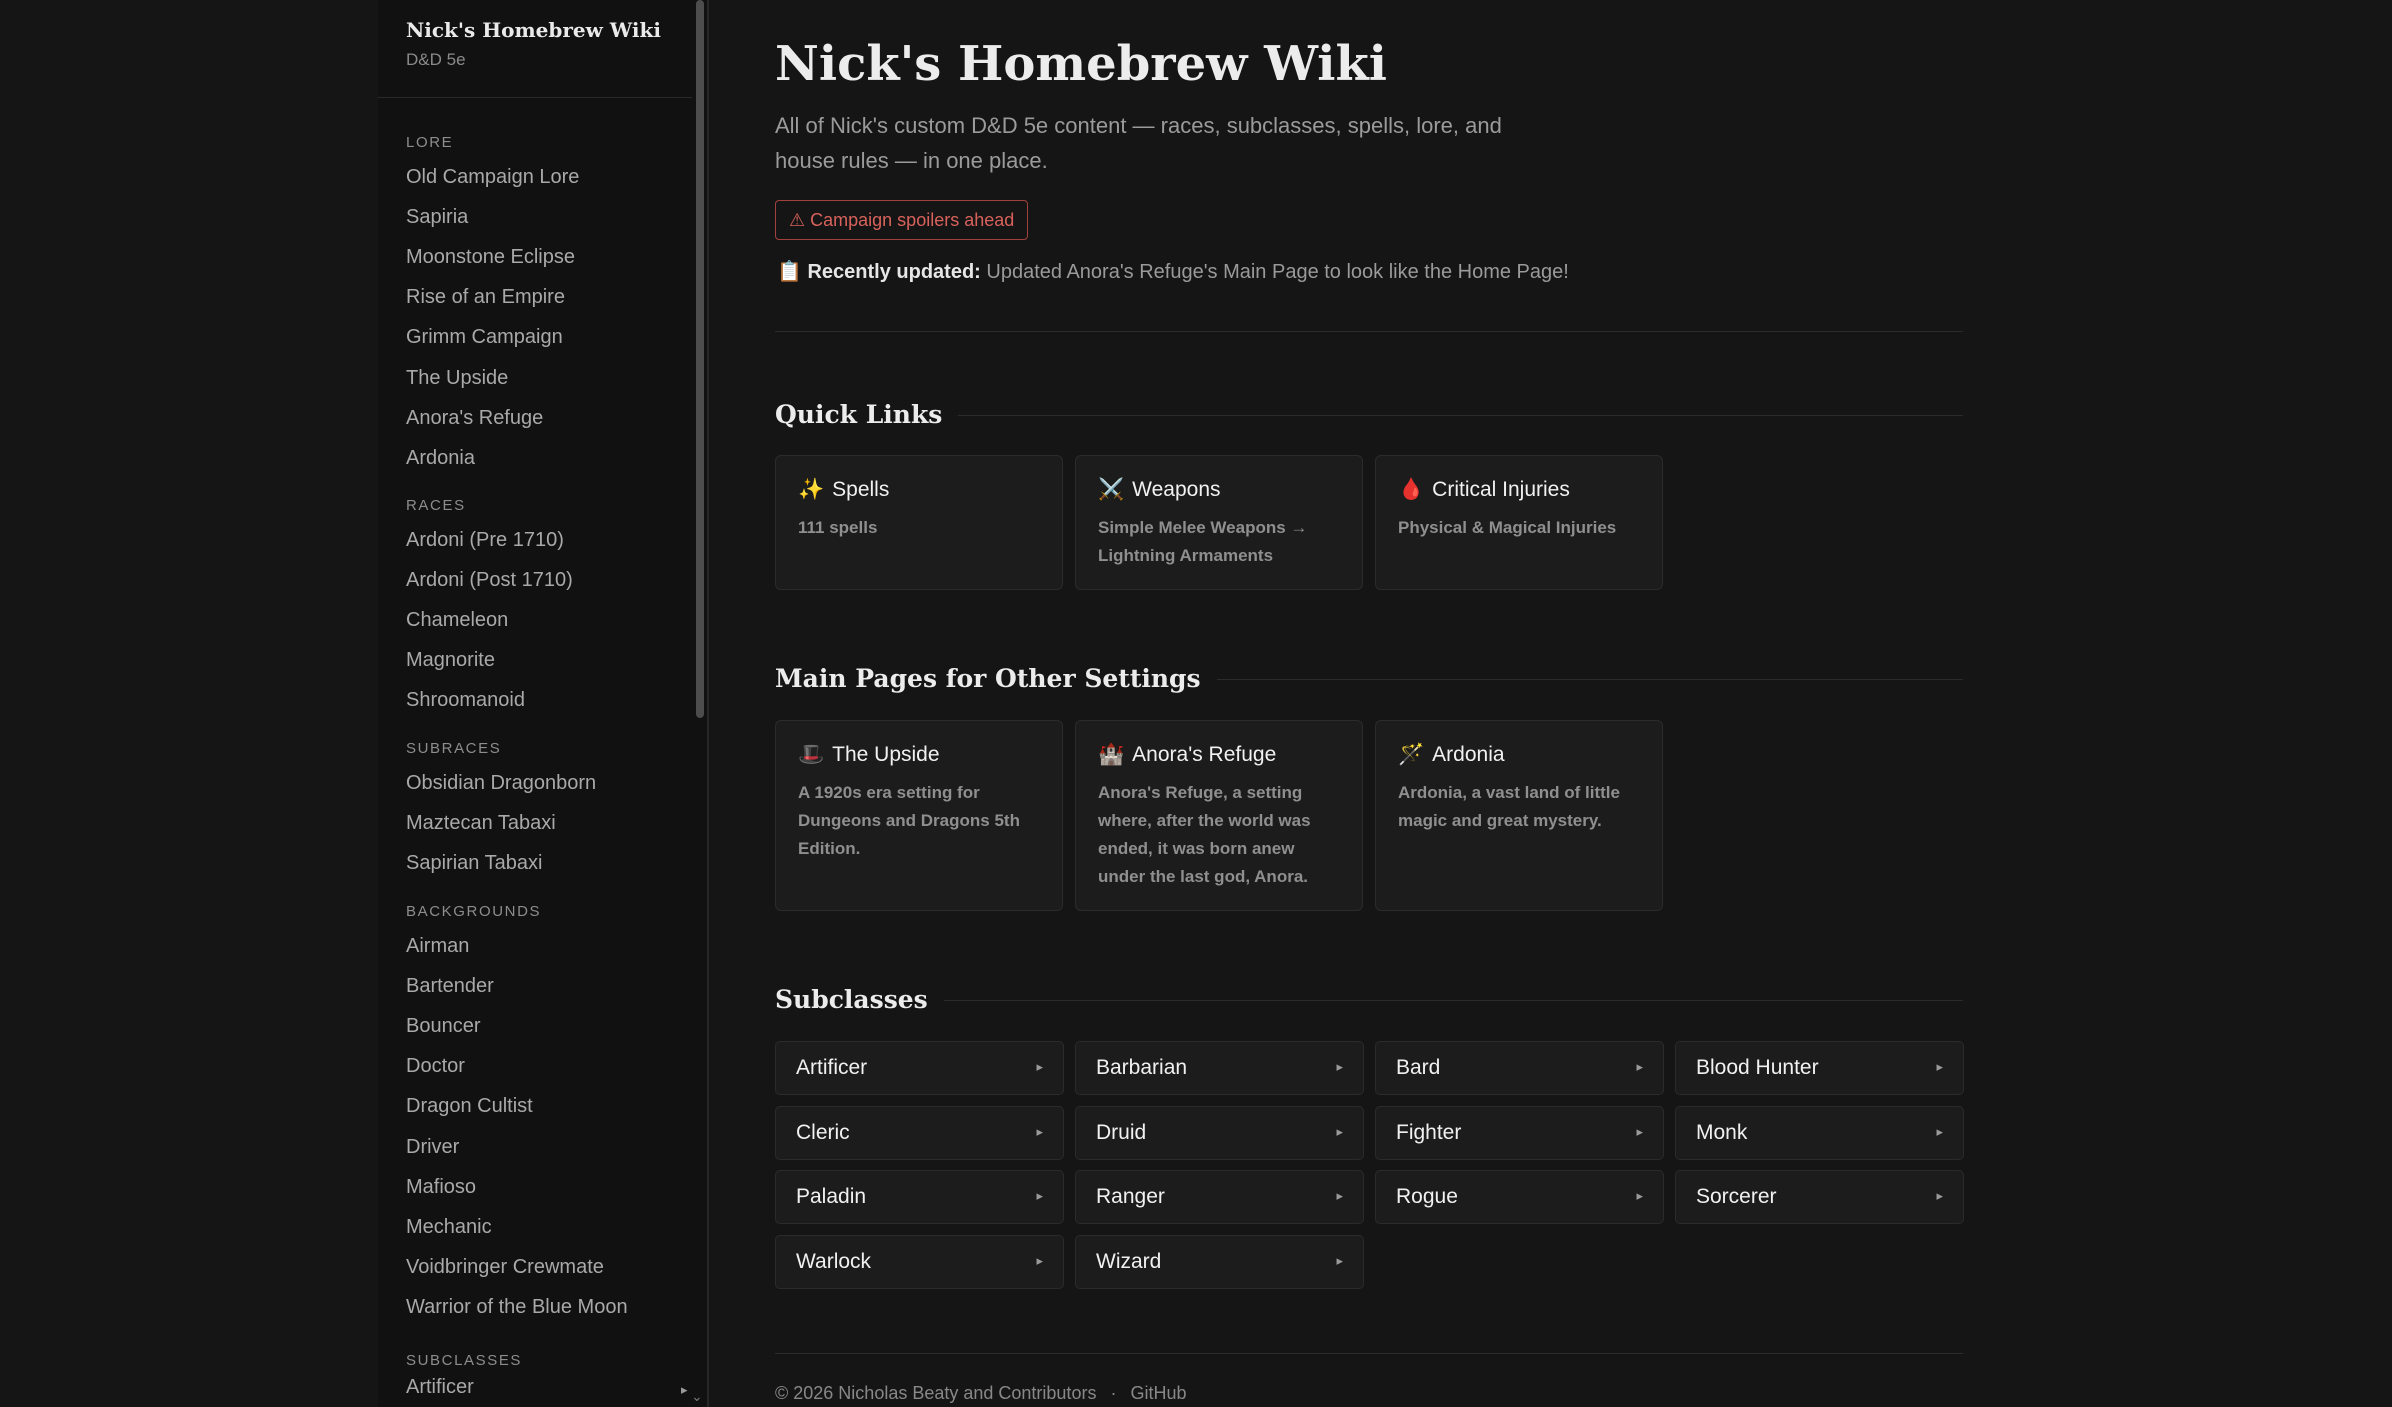 Image resolution: width=2392 pixels, height=1407 pixels. What do you see at coordinates (1519, 1068) in the screenshot?
I see `subclass-button-bard: Bard ▸` at bounding box center [1519, 1068].